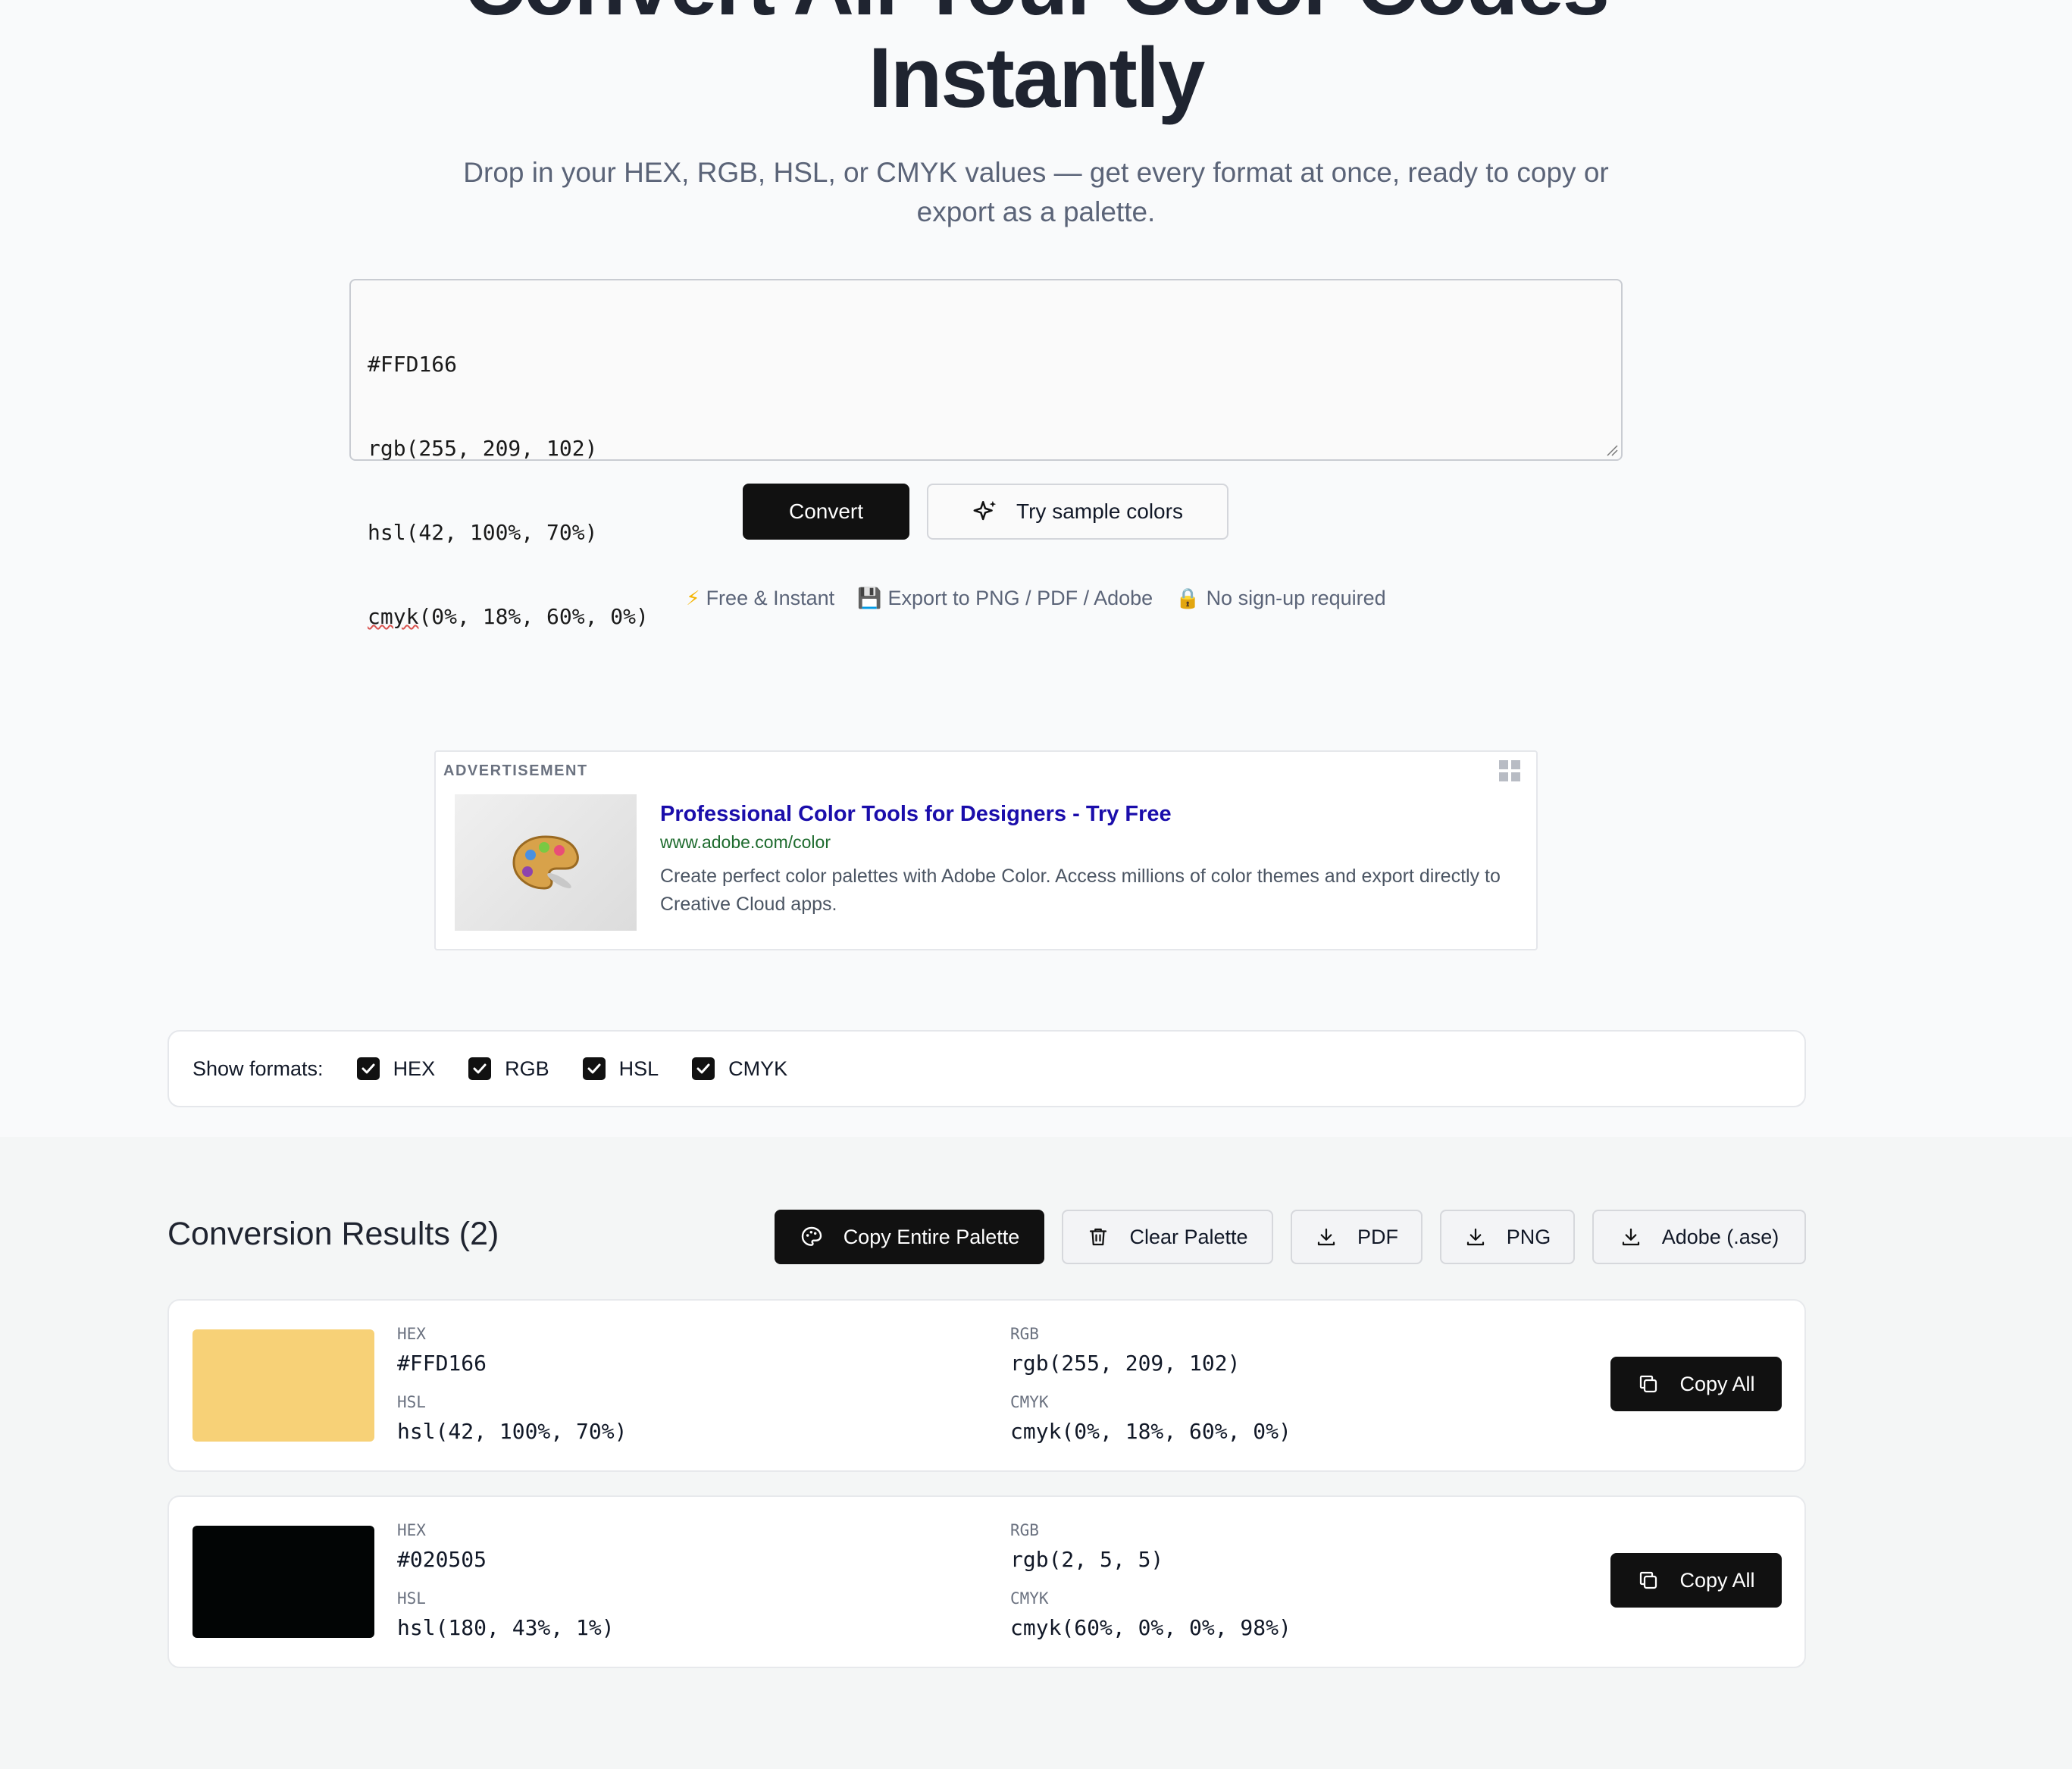 The image size is (2072, 1769). I want to click on clear-palette-button: Clear Palette, so click(1167, 1237).